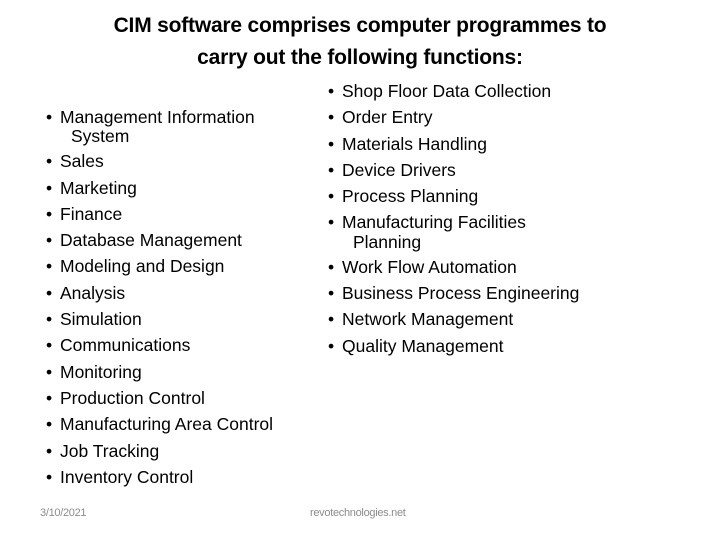 Image resolution: width=720 pixels, height=540 pixels. I want to click on list-item: • Management Information System, so click(189, 125).